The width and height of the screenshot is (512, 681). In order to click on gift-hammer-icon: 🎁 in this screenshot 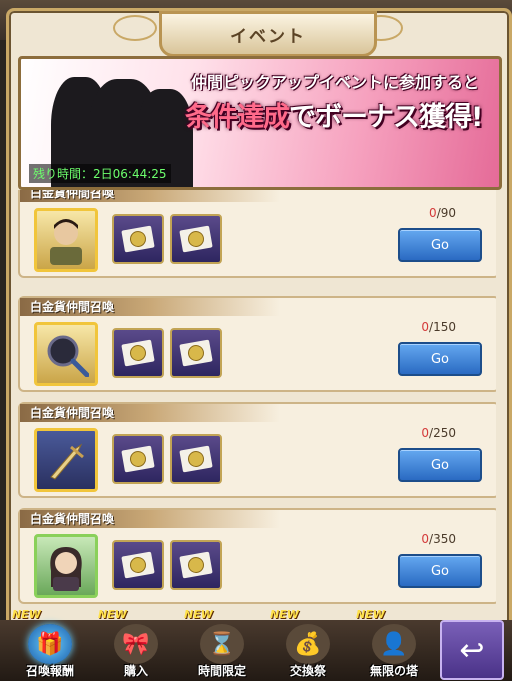, I will do `click(50, 644)`.